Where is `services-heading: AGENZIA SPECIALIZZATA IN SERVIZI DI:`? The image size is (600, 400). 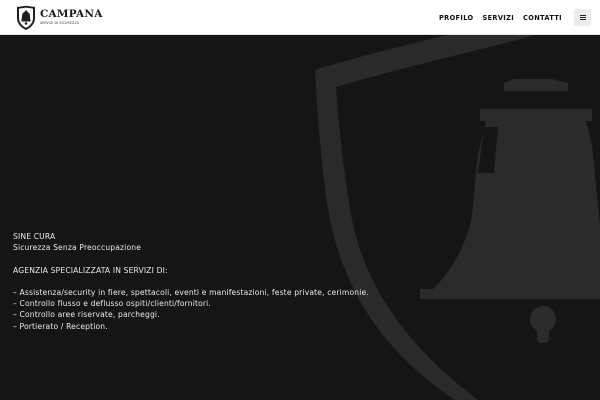 services-heading: AGENZIA SPECIALIZZATA IN SERVIZI DI: is located at coordinates (90, 270).